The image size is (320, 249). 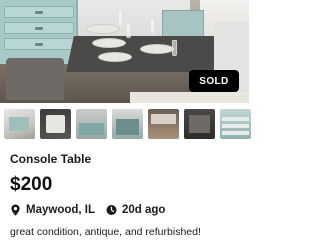 I want to click on hero-cabinet, so click(x=39, y=32).